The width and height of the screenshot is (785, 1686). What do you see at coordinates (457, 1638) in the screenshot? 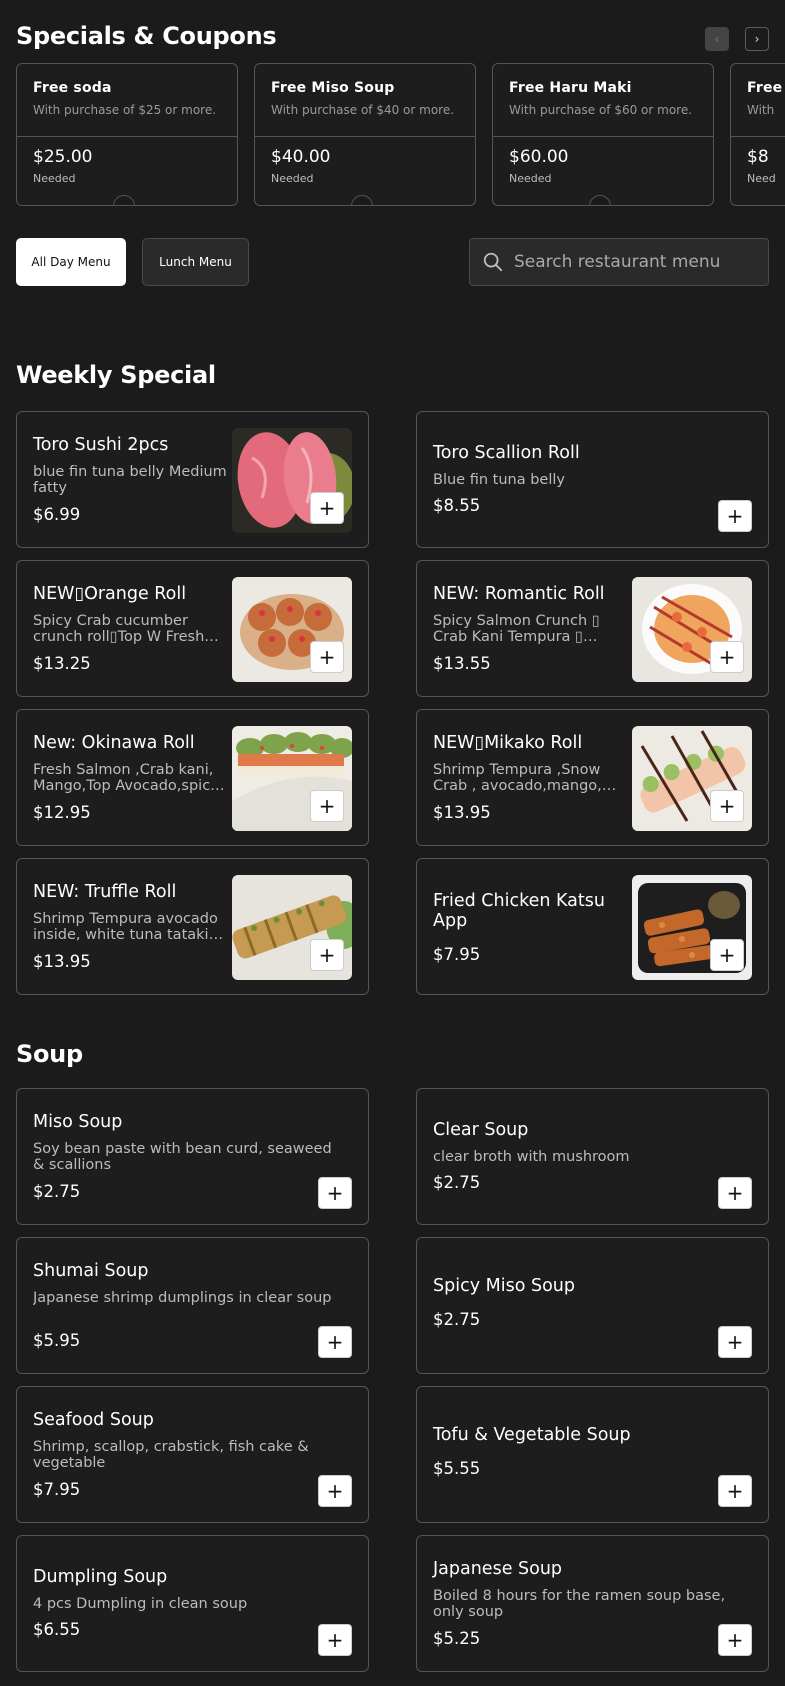
I see `menu-item-price: $5.25` at bounding box center [457, 1638].